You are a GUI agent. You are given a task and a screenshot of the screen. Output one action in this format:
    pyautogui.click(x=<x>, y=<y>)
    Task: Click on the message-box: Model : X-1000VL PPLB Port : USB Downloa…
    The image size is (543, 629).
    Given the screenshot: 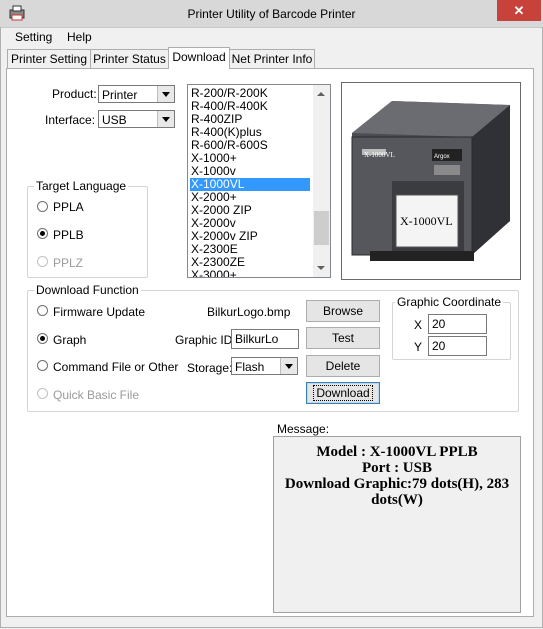 What is the action you would take?
    pyautogui.click(x=397, y=524)
    